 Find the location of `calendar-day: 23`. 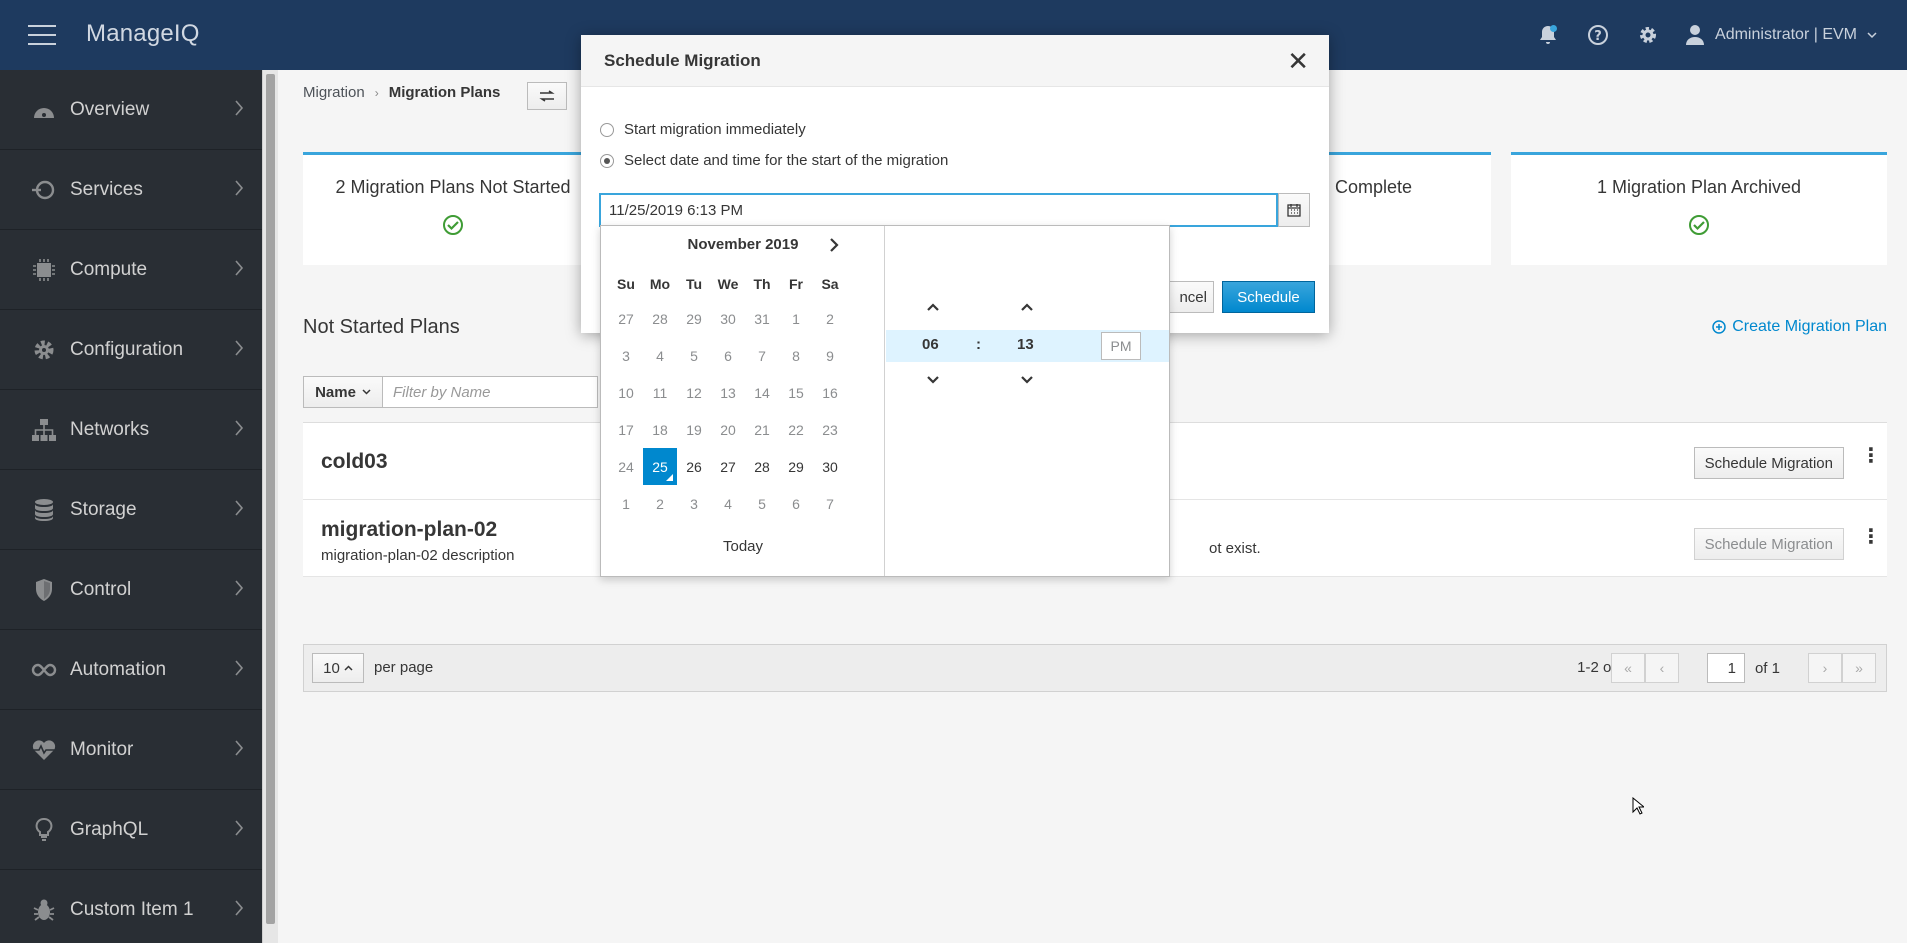

calendar-day: 23 is located at coordinates (830, 429).